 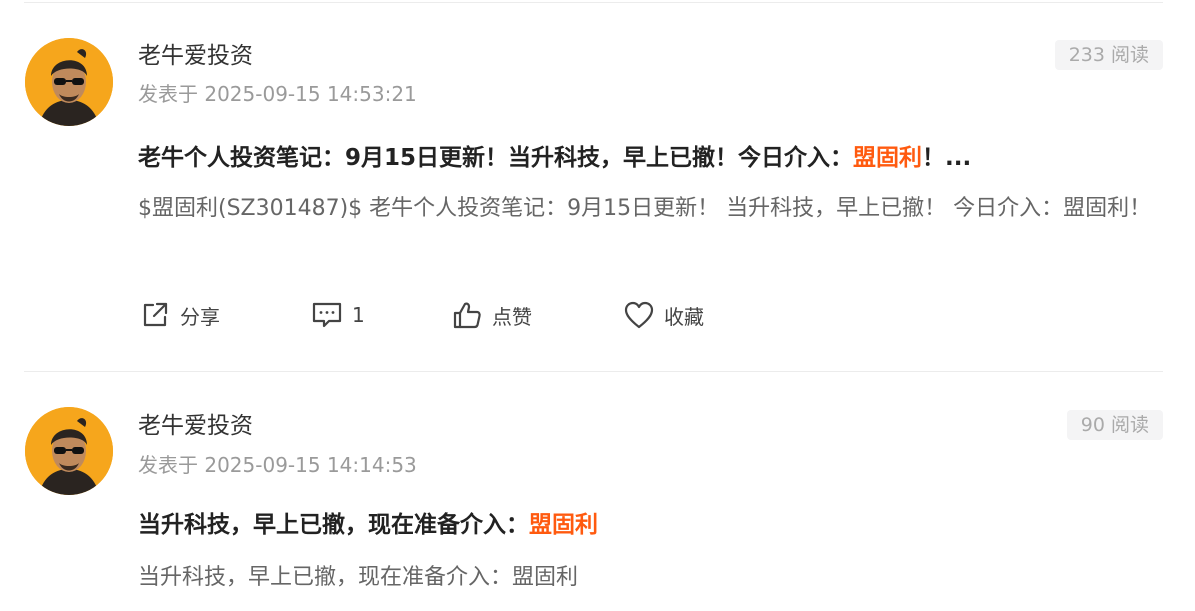 What do you see at coordinates (663, 315) in the screenshot?
I see `favorite-button: 收藏` at bounding box center [663, 315].